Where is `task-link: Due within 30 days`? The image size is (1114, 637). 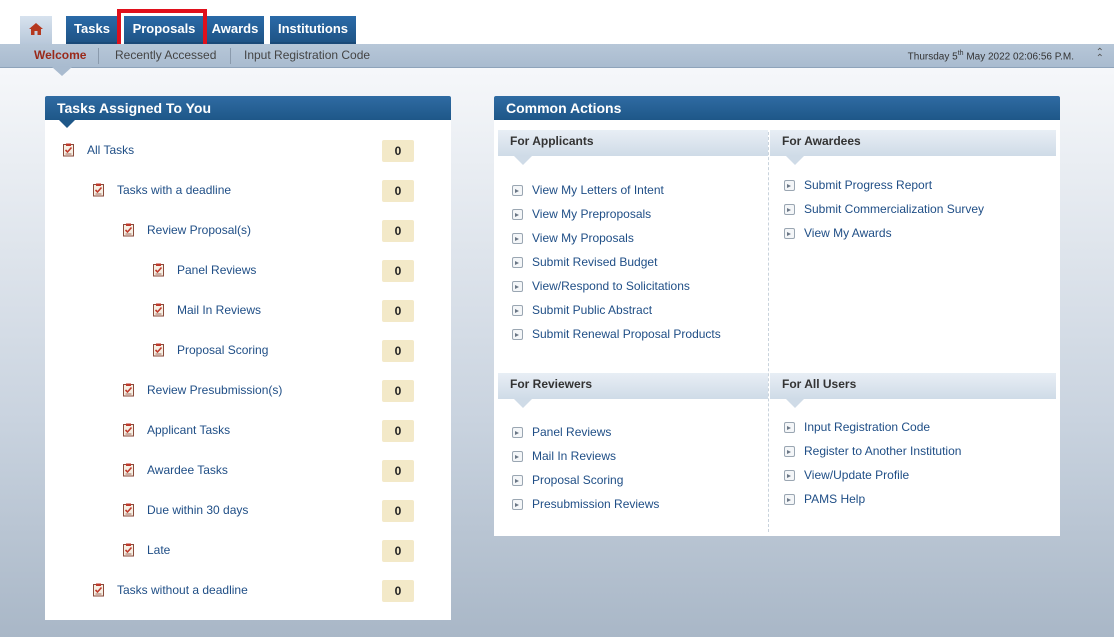 task-link: Due within 30 days is located at coordinates (197, 510).